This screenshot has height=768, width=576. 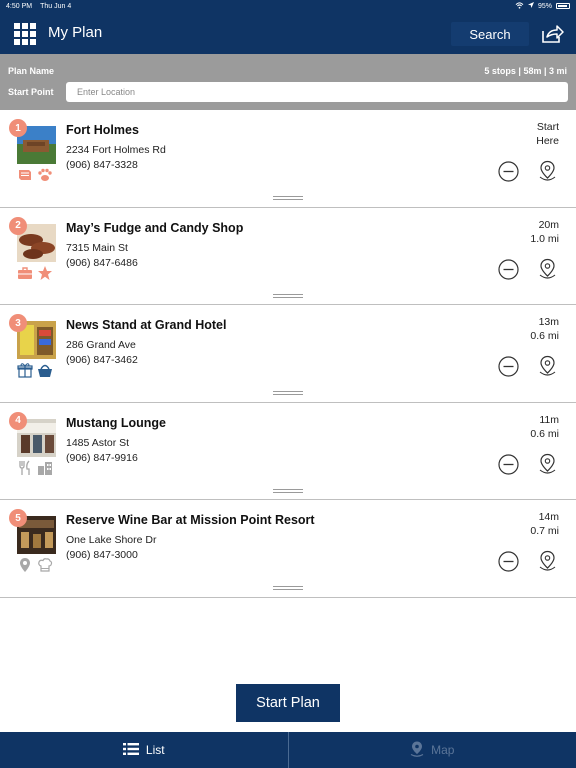 I want to click on wifi-icon, so click(x=519, y=6).